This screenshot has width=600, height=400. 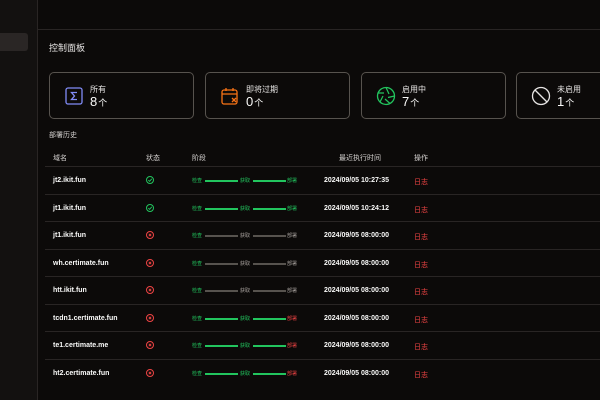 I want to click on table-row: htt.ikit.fun 检查 获取 部署 2024/09/05 08:00:00 日志, so click(x=322, y=290).